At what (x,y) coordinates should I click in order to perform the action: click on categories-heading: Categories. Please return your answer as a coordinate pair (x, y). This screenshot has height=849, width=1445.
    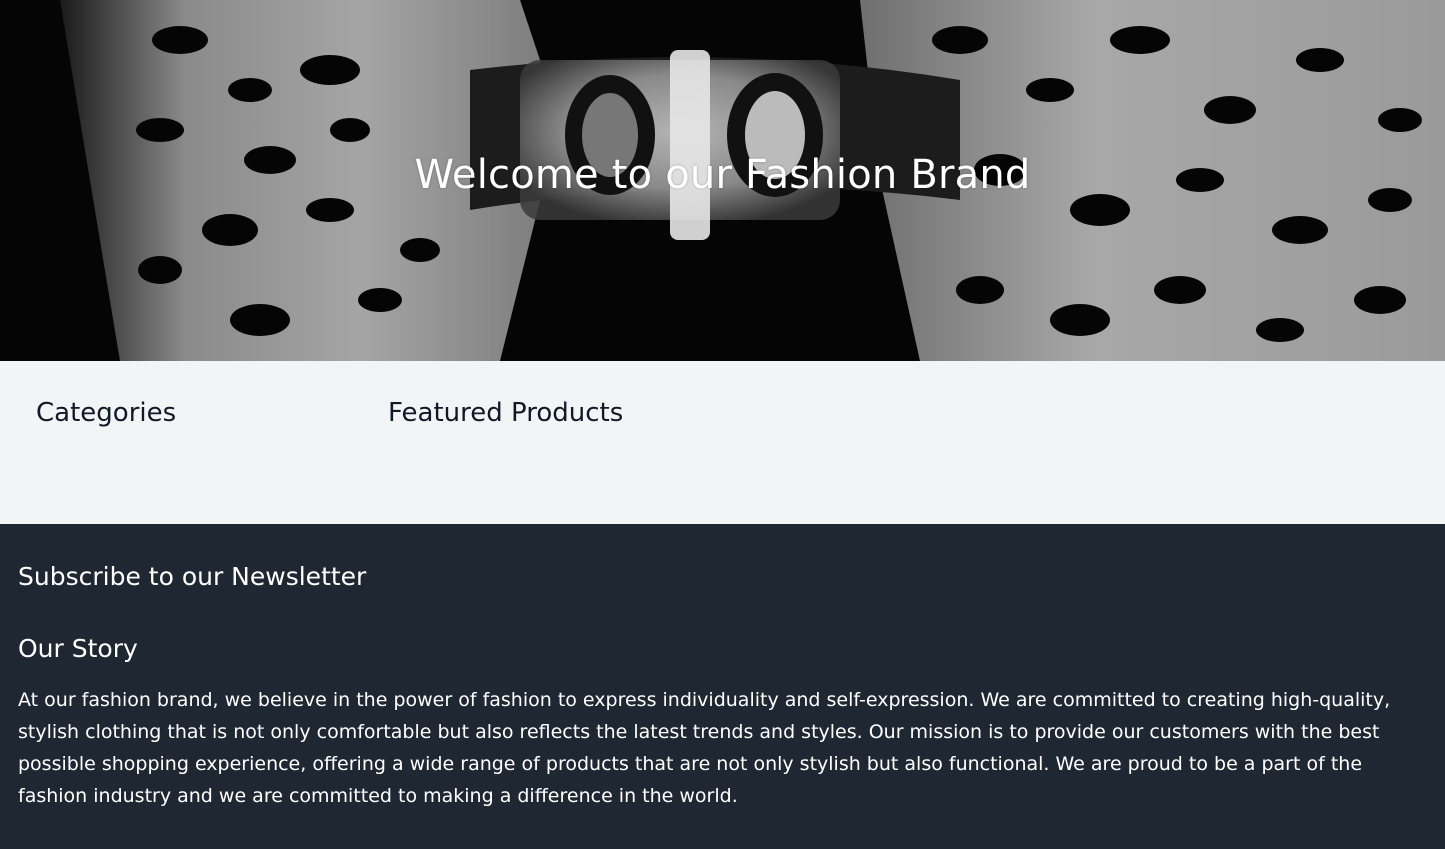
    Looking at the image, I should click on (106, 413).